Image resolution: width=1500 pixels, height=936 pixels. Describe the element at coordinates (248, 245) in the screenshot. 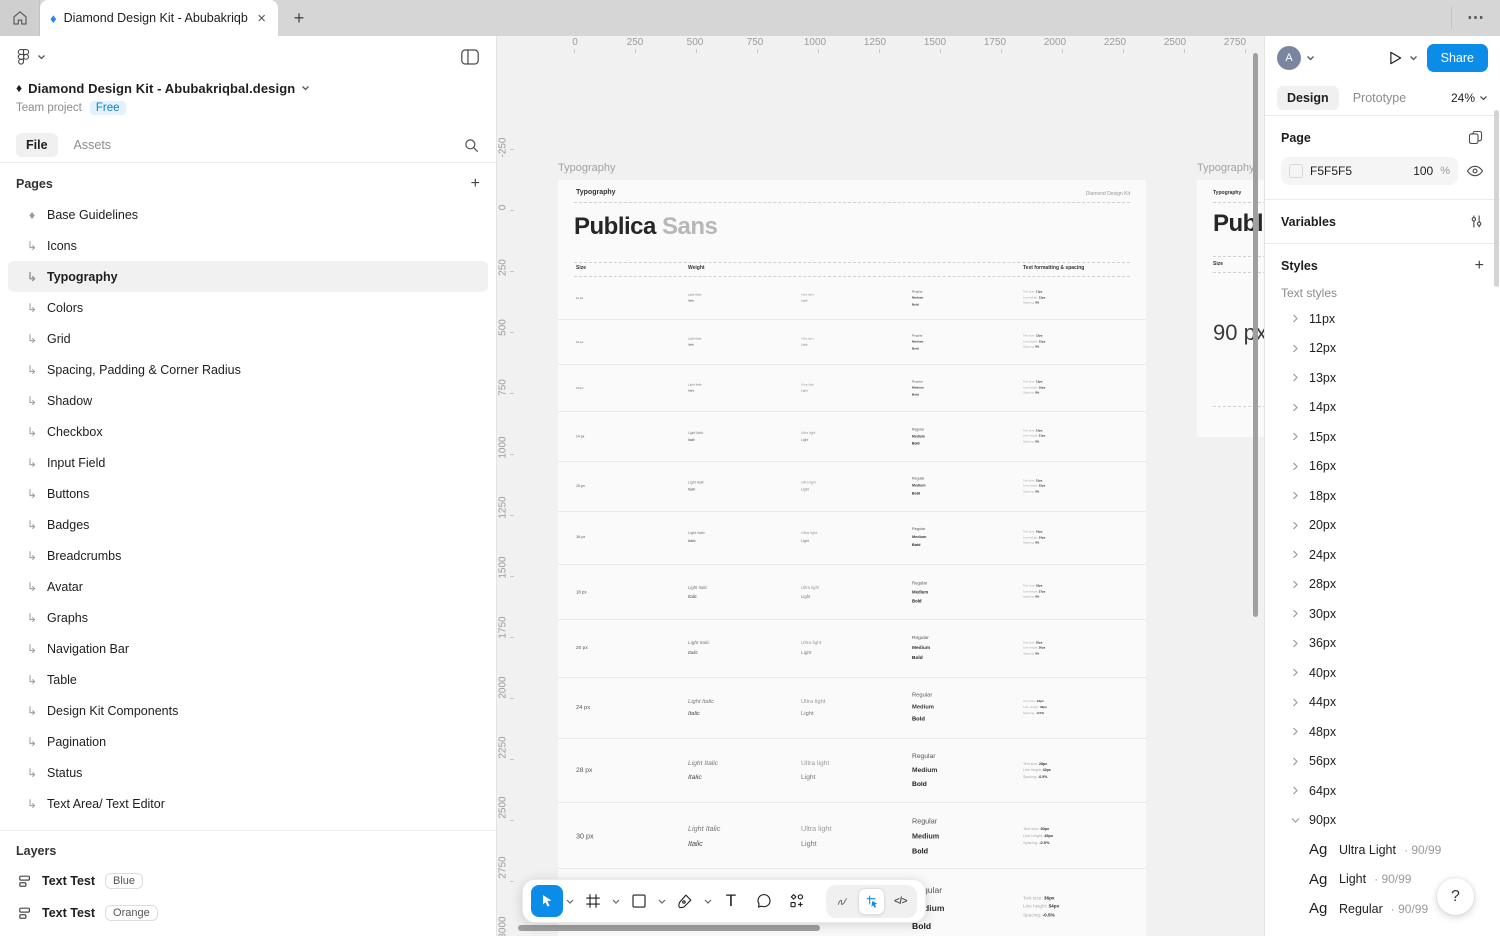

I see `sidebar-page-item: ↳ Icons` at that location.